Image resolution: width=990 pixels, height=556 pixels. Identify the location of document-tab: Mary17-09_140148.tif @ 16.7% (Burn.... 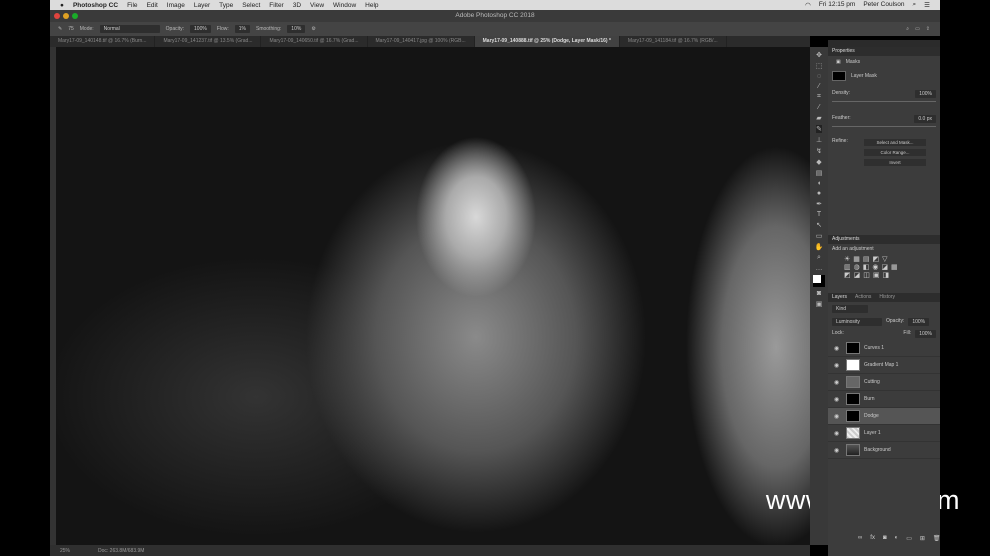
(103, 41).